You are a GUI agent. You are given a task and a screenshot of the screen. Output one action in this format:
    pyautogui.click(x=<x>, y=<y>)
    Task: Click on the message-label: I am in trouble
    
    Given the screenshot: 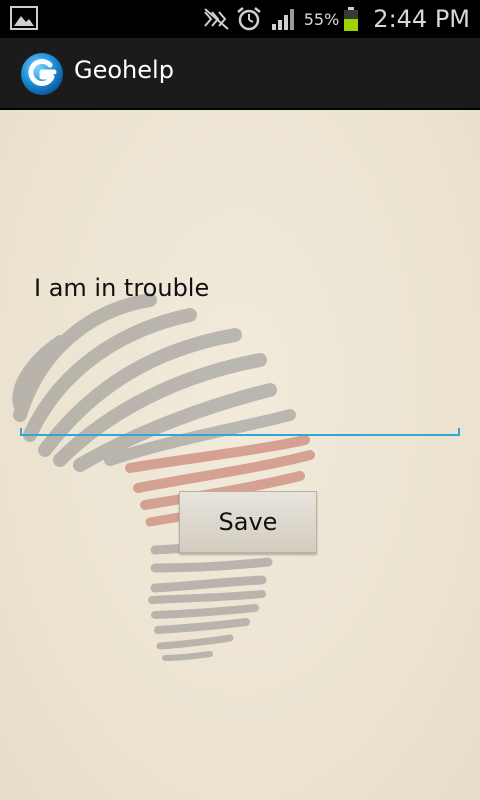 What is the action you would take?
    pyautogui.click(x=122, y=288)
    